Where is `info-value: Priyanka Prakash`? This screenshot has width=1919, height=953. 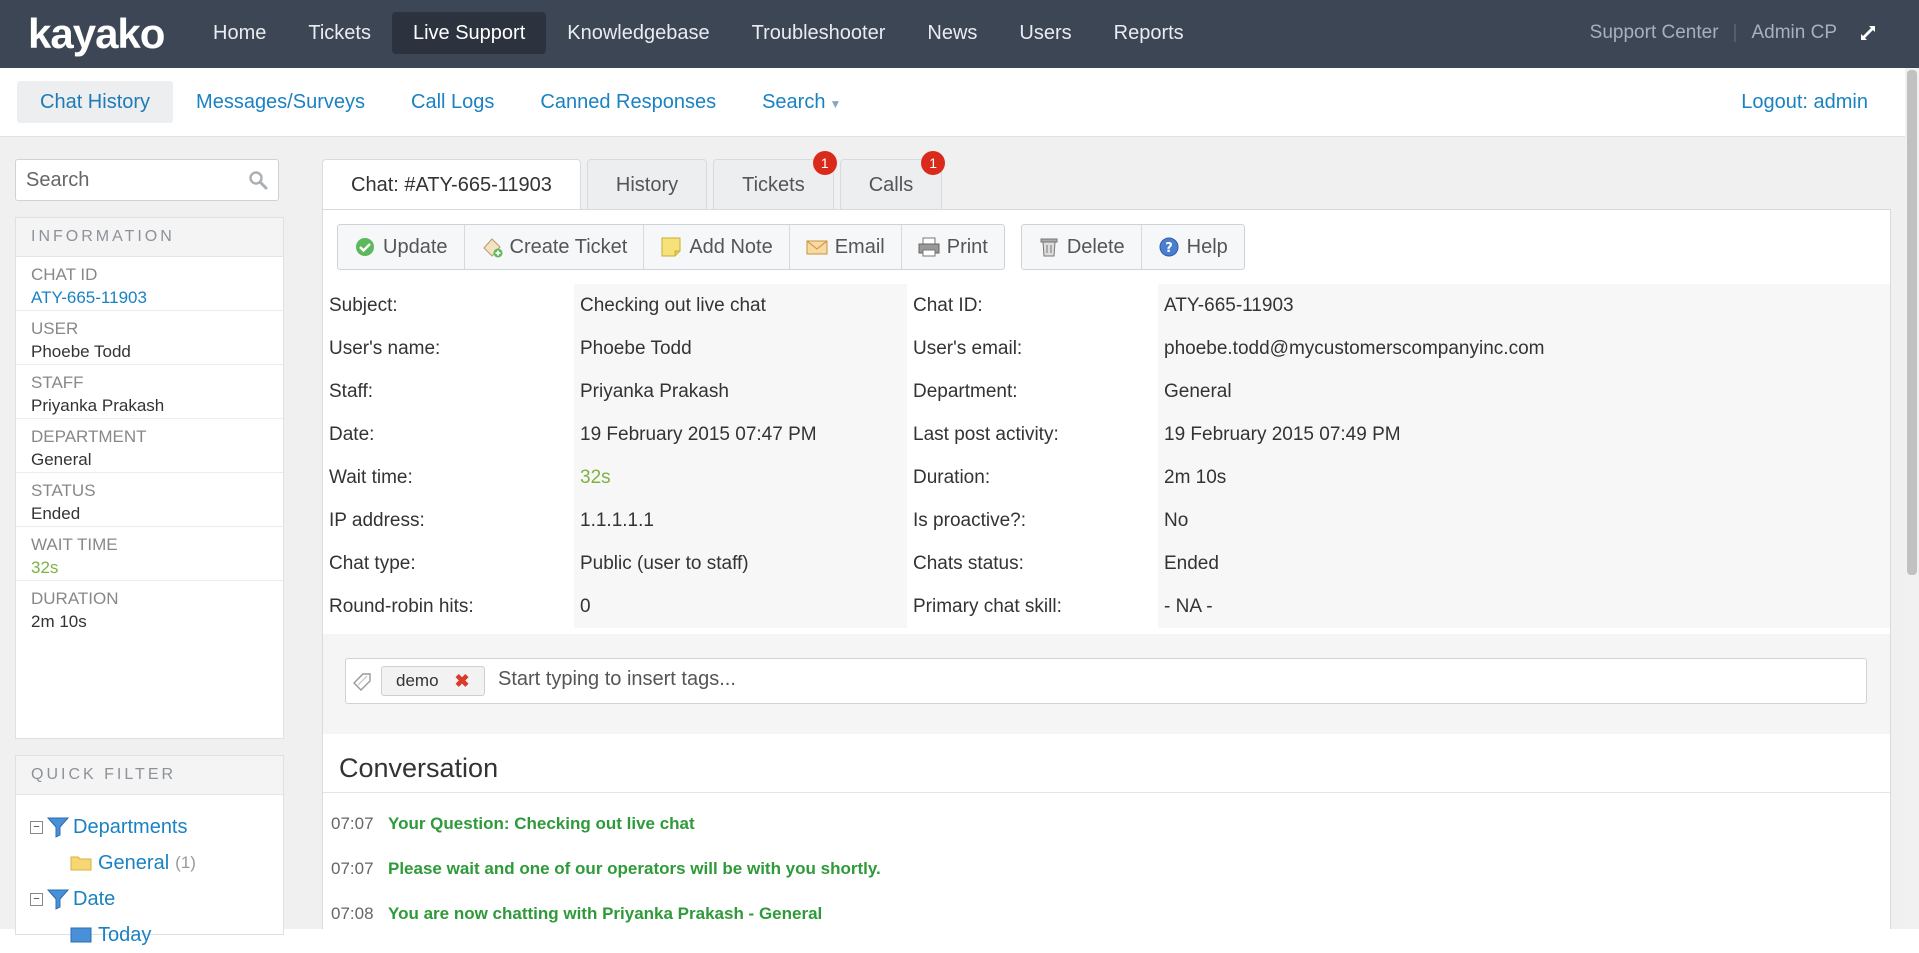
info-value: Priyanka Prakash is located at coordinates (98, 405).